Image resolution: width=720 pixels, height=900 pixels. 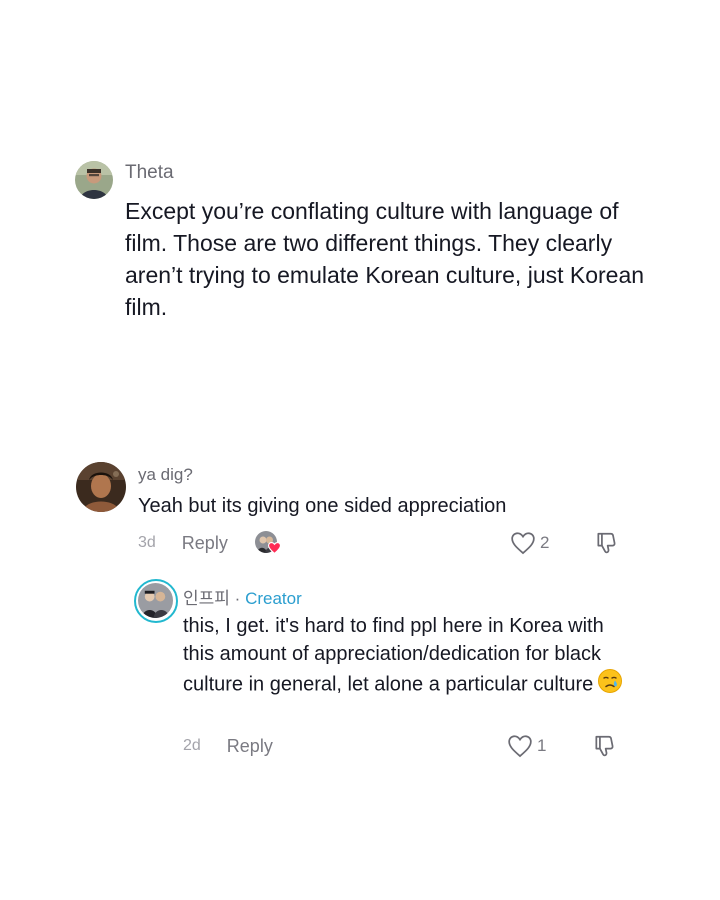 I want to click on heart-badge-icon, so click(x=274, y=548).